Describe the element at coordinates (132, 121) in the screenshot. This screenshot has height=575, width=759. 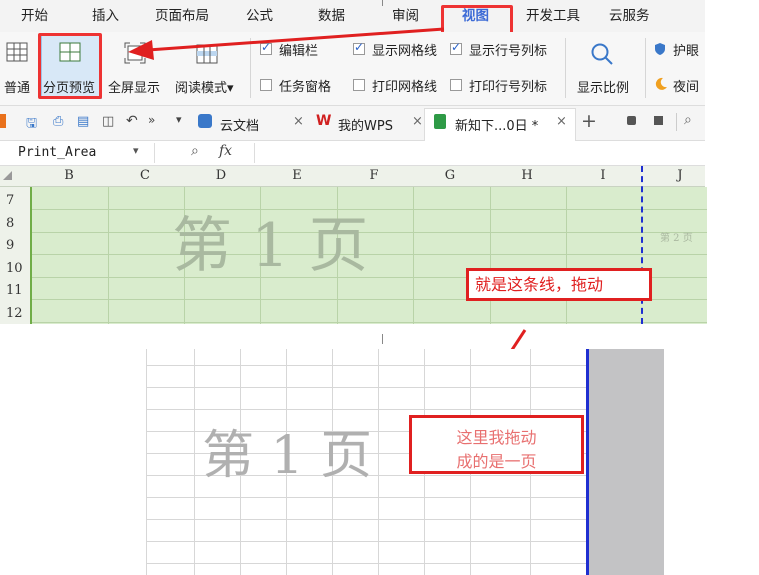
I see `undo-icon: ↶` at that location.